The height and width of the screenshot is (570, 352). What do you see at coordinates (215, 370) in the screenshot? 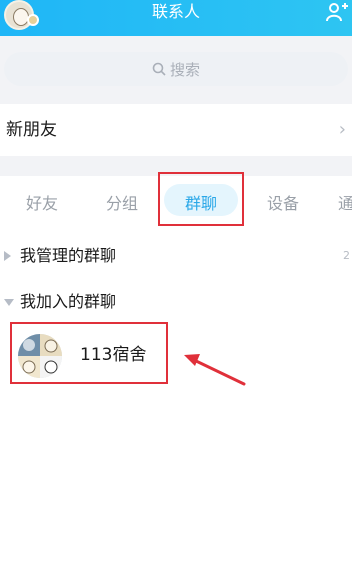
I see `arrow-icon` at bounding box center [215, 370].